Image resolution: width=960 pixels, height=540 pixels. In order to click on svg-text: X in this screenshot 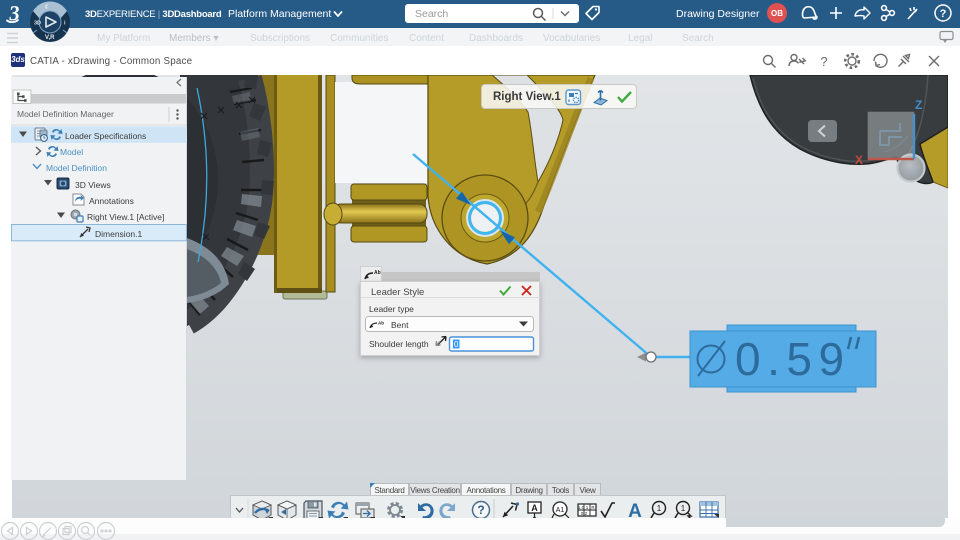, I will do `click(859, 160)`.